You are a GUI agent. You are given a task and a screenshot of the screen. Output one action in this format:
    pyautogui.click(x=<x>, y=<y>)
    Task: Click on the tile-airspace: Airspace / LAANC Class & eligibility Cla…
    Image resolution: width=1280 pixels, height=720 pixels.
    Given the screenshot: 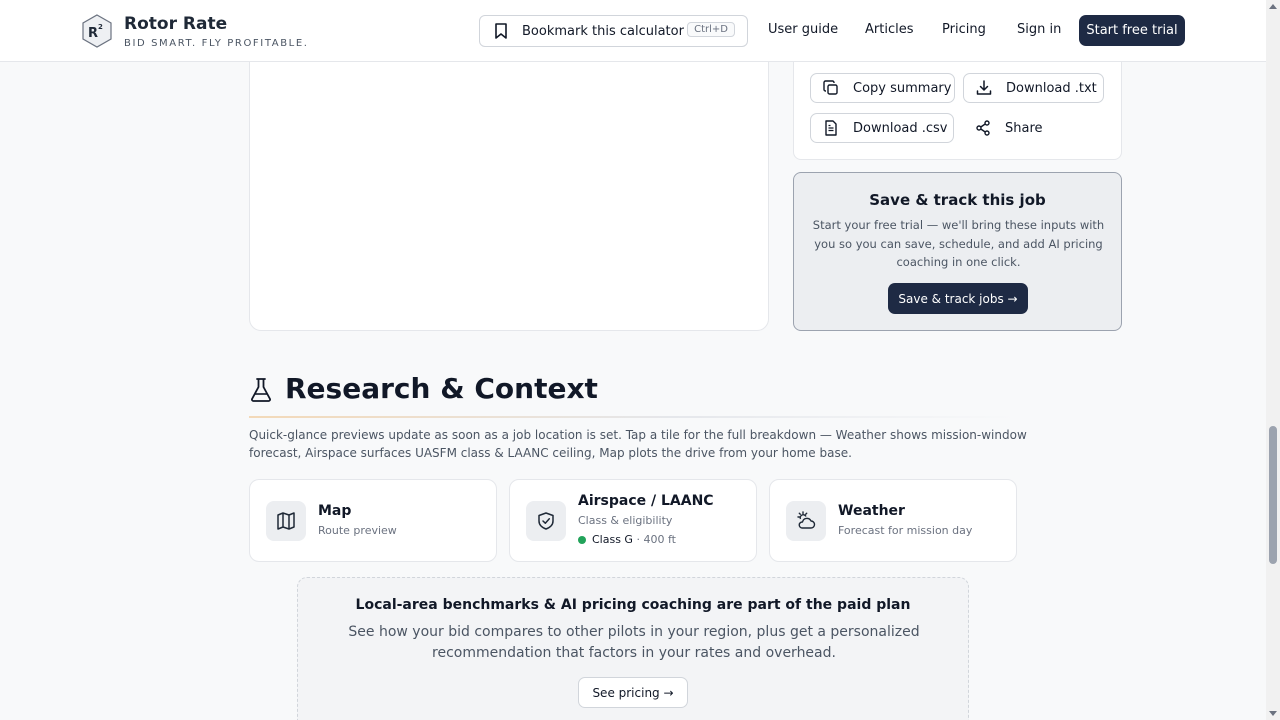 What is the action you would take?
    pyautogui.click(x=633, y=520)
    